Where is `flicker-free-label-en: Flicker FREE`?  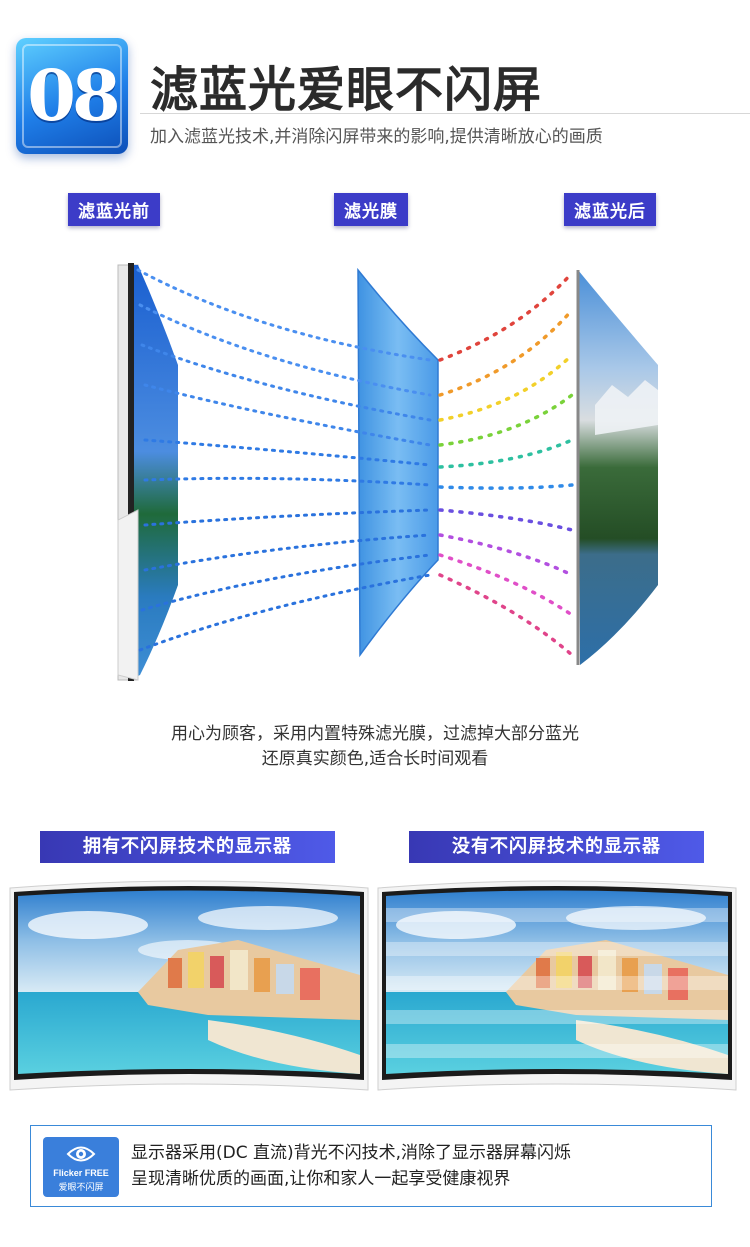
flicker-free-label-en: Flicker FREE is located at coordinates (81, 1173).